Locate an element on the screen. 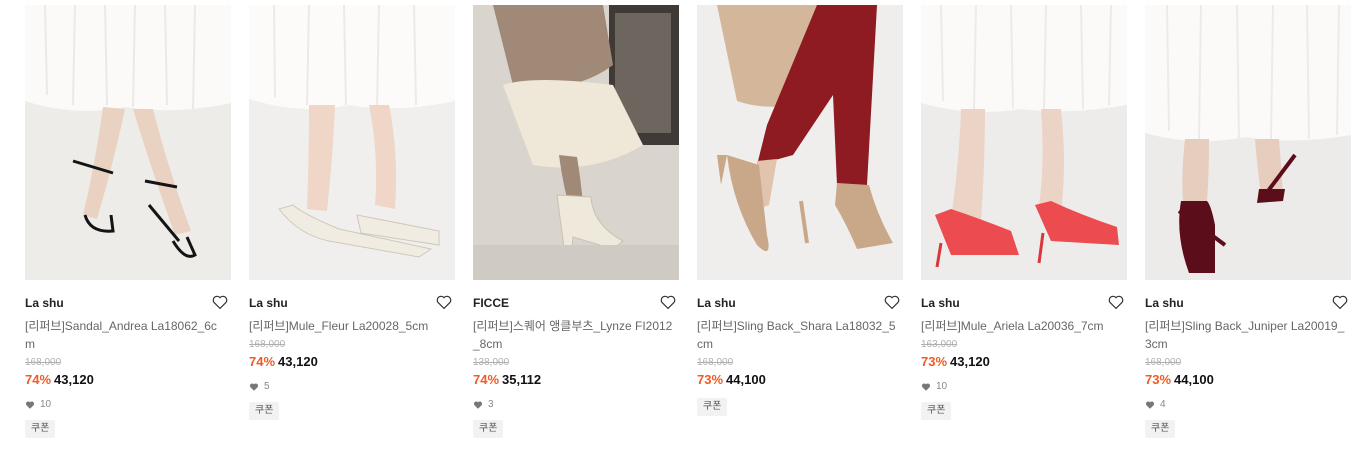 The image size is (1355, 469). sale-price: 35,112 is located at coordinates (522, 379).